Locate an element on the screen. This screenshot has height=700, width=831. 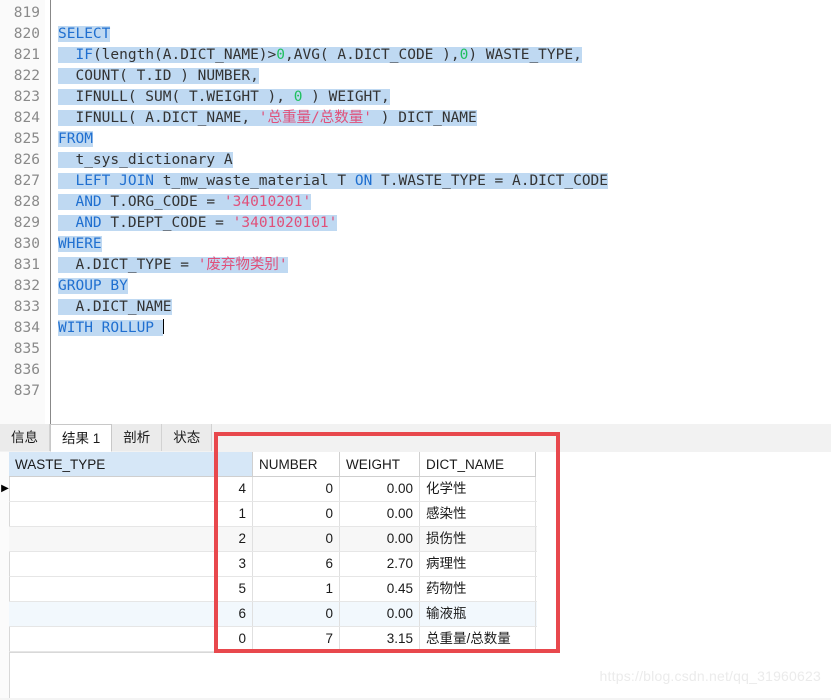
result-grid-header-row: WASTE_TYPE NUMBER WEIGHT DICT_NAME is located at coordinates (273, 464).